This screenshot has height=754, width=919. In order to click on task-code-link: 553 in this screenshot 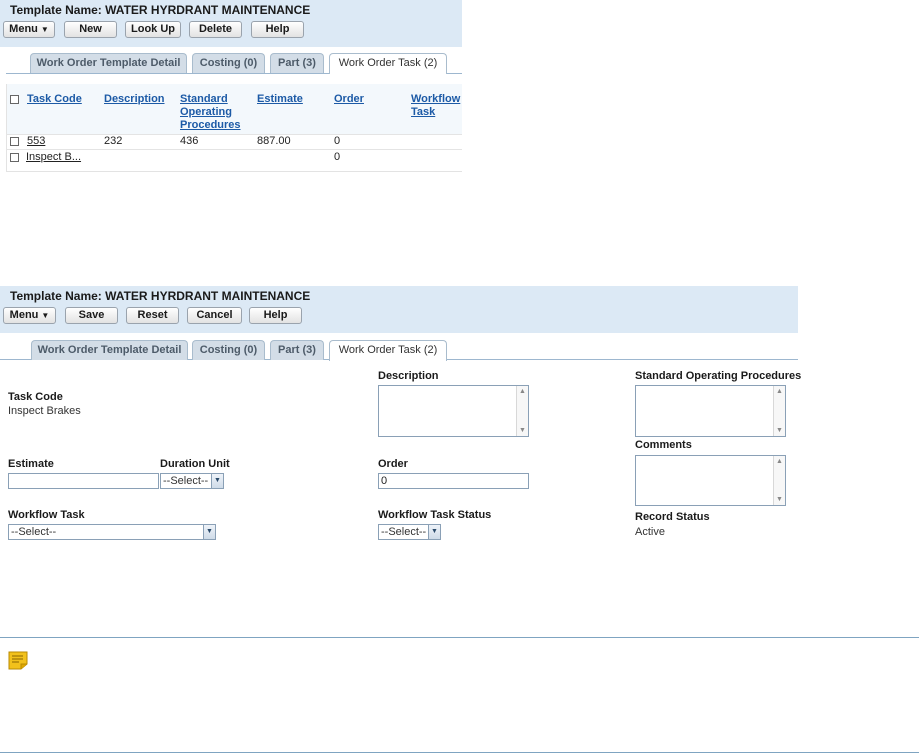, I will do `click(36, 141)`.